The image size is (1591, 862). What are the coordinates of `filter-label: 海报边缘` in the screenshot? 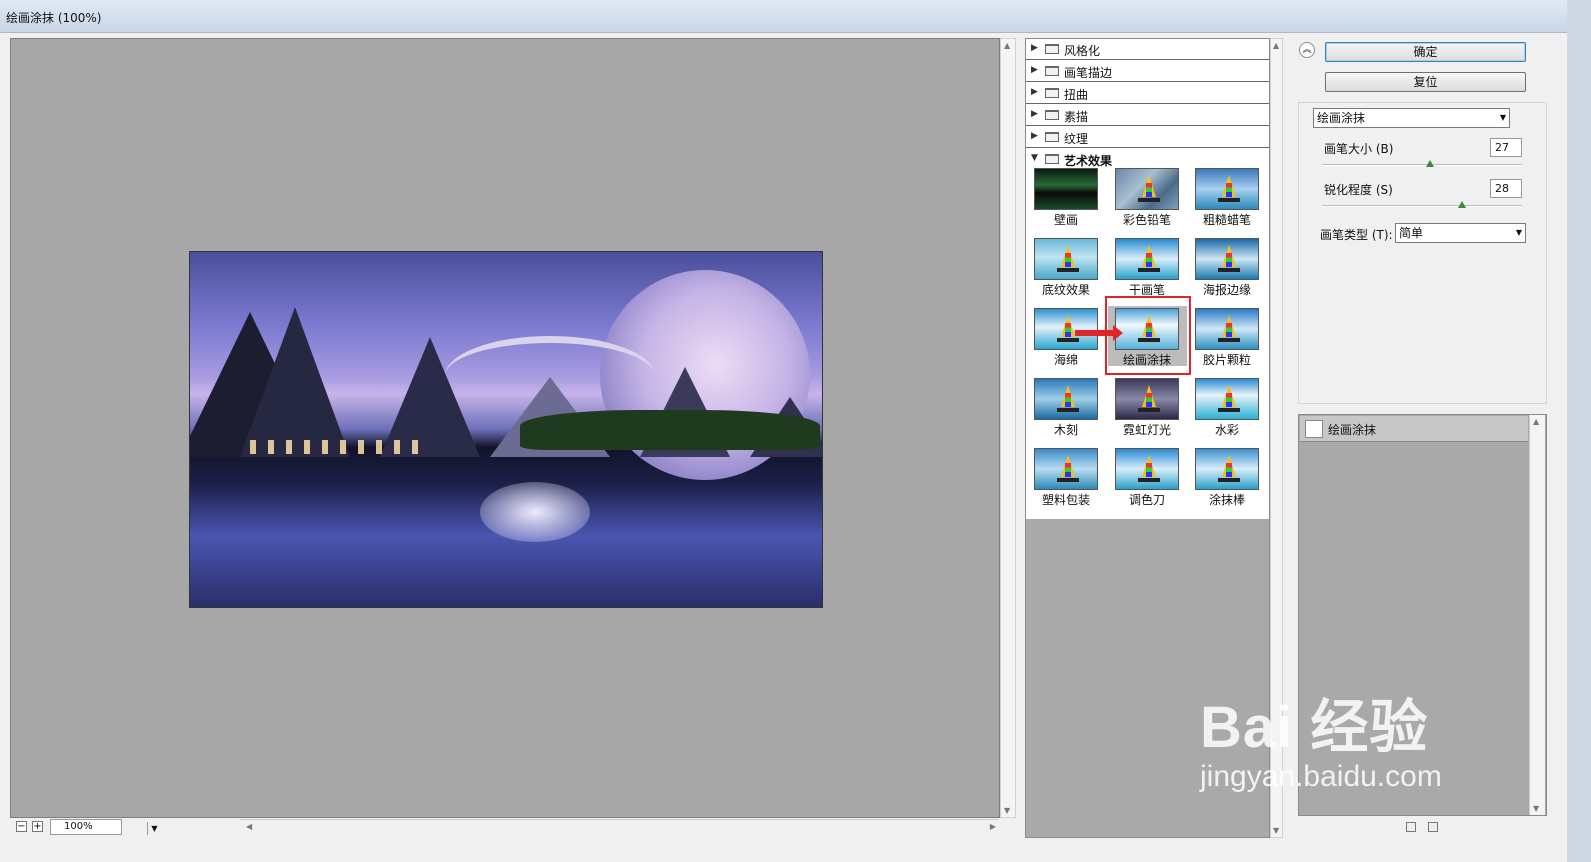 It's located at (1226, 290).